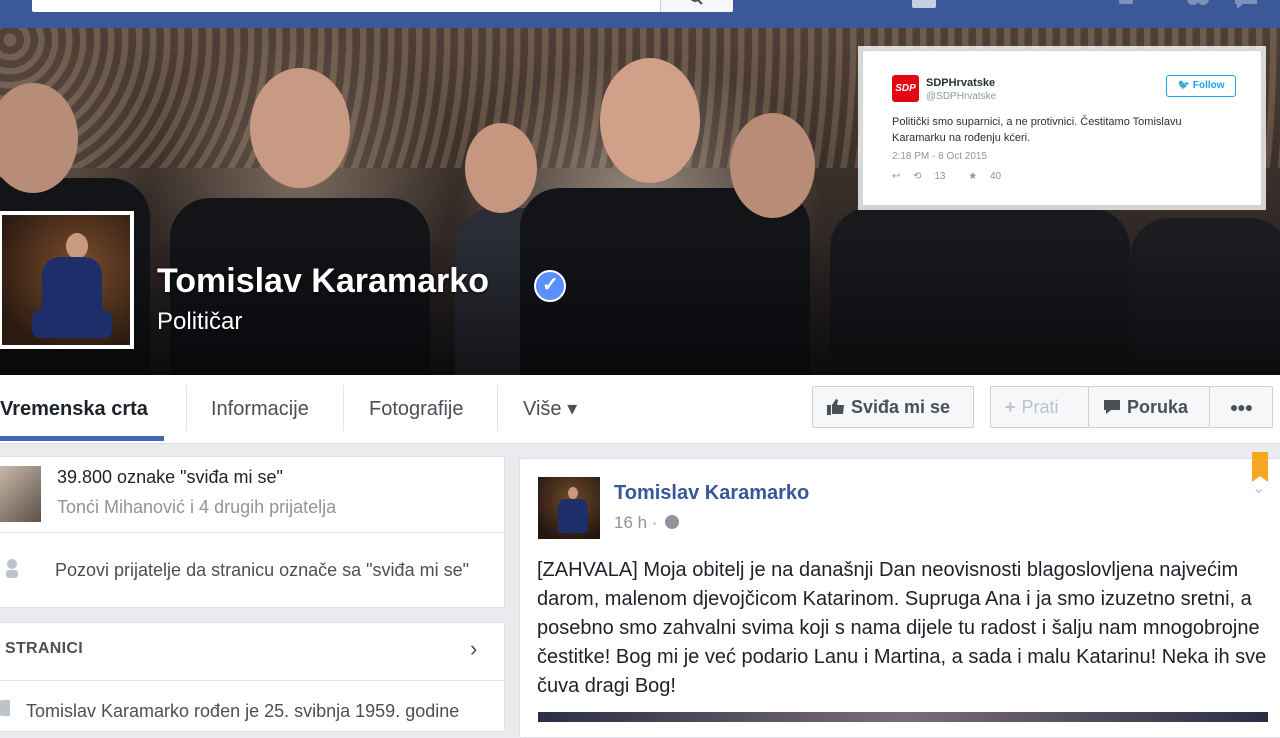 This screenshot has width=1280, height=738. Describe the element at coordinates (697, 2) in the screenshot. I see `search-icon` at that location.